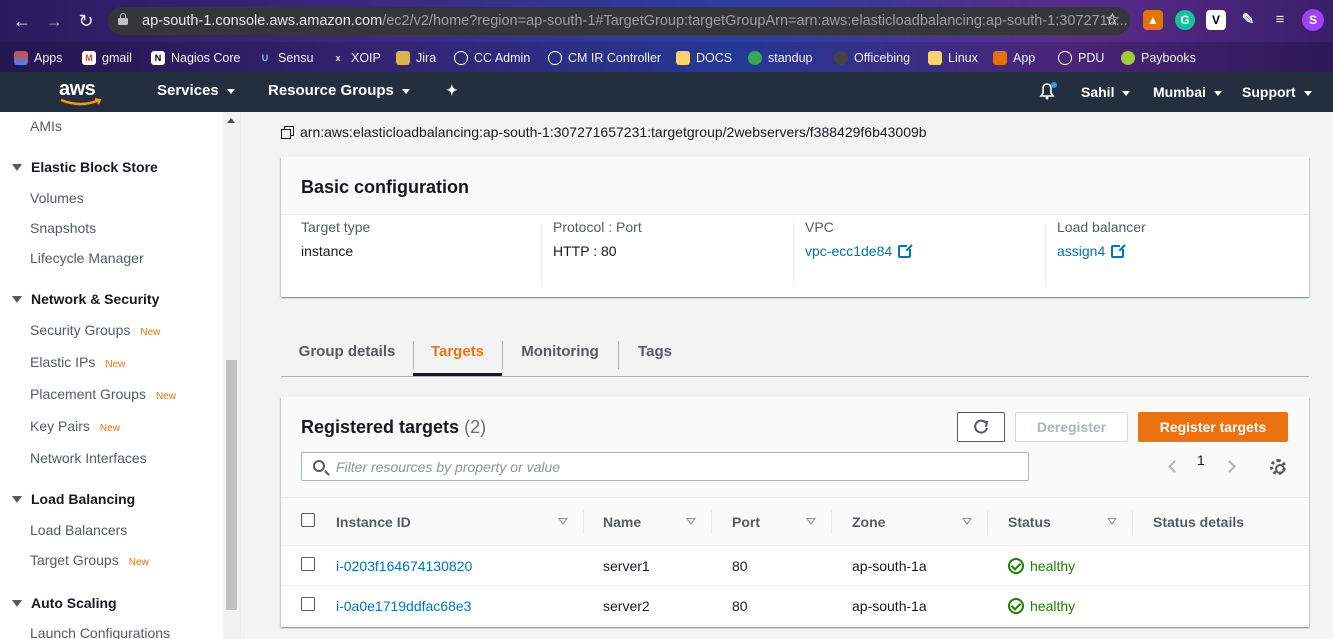  What do you see at coordinates (403, 606) in the screenshot?
I see `instance-id-link: i-0a0e1719ddfac68e3` at bounding box center [403, 606].